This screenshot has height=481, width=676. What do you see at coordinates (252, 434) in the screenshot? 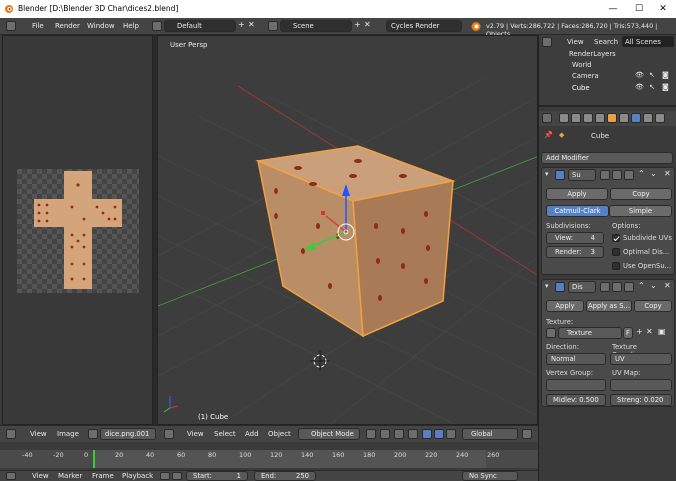
I see `3d-menu-add: Add` at bounding box center [252, 434].